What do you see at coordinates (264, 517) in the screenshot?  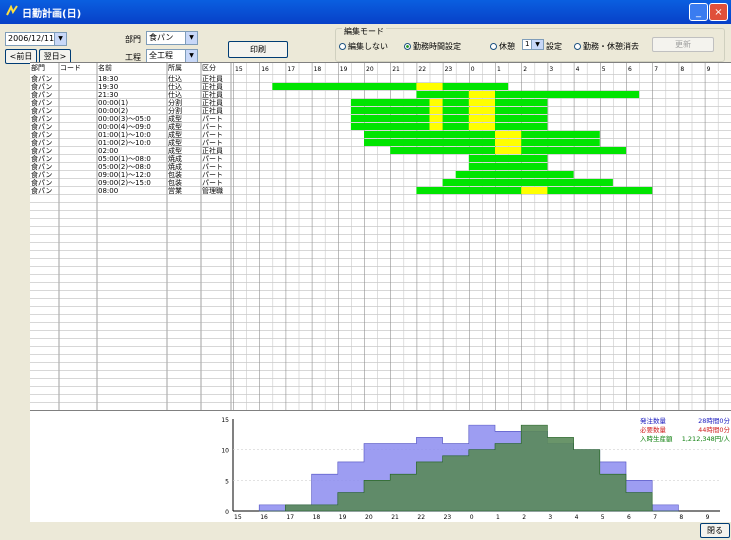 I see `x-tick-label: 16` at bounding box center [264, 517].